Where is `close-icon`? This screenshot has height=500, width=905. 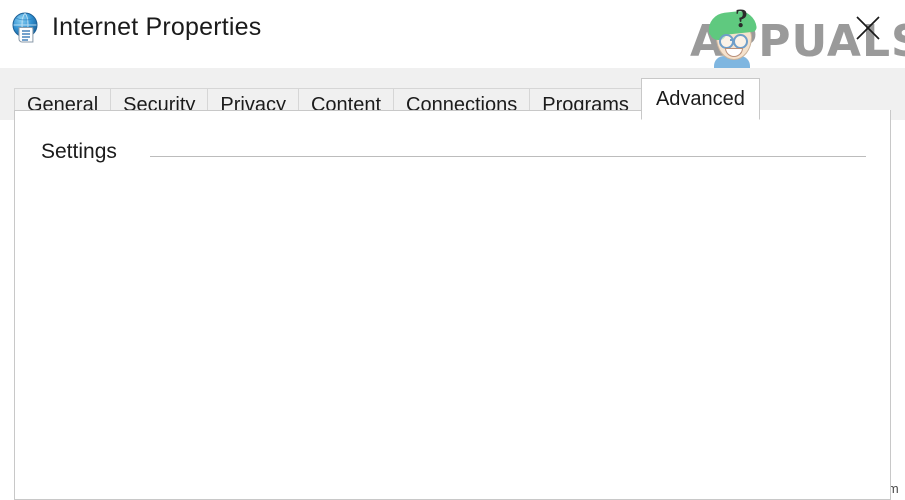 close-icon is located at coordinates (868, 28).